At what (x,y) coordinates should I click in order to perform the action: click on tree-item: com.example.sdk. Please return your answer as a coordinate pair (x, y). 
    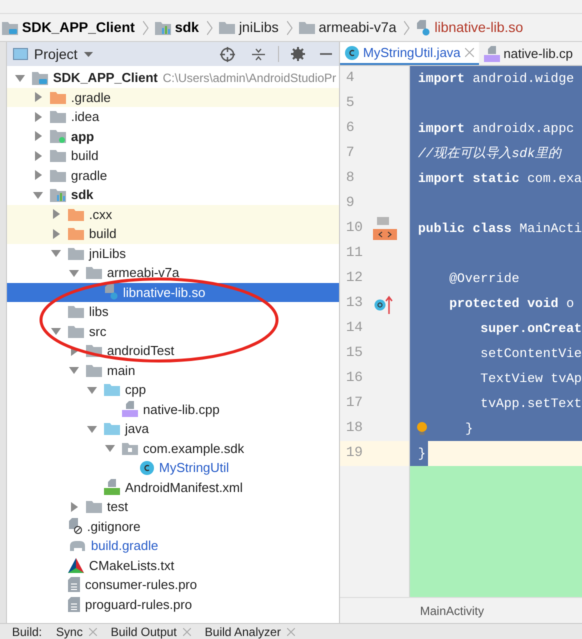
    Looking at the image, I should click on (173, 448).